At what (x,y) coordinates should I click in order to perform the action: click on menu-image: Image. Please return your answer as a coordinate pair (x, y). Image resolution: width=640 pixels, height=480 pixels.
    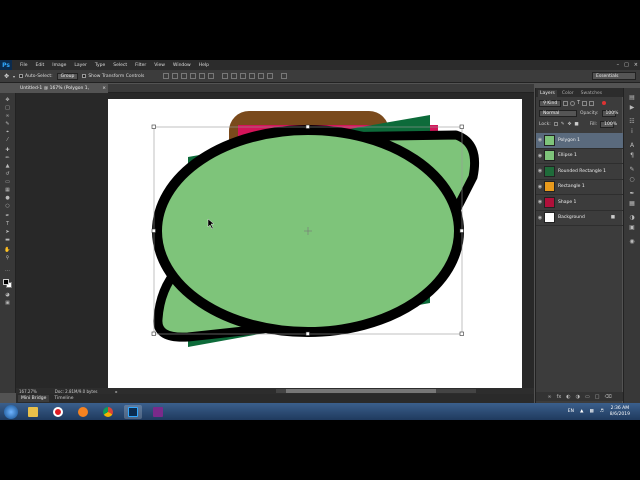
    Looking at the image, I should click on (59, 65).